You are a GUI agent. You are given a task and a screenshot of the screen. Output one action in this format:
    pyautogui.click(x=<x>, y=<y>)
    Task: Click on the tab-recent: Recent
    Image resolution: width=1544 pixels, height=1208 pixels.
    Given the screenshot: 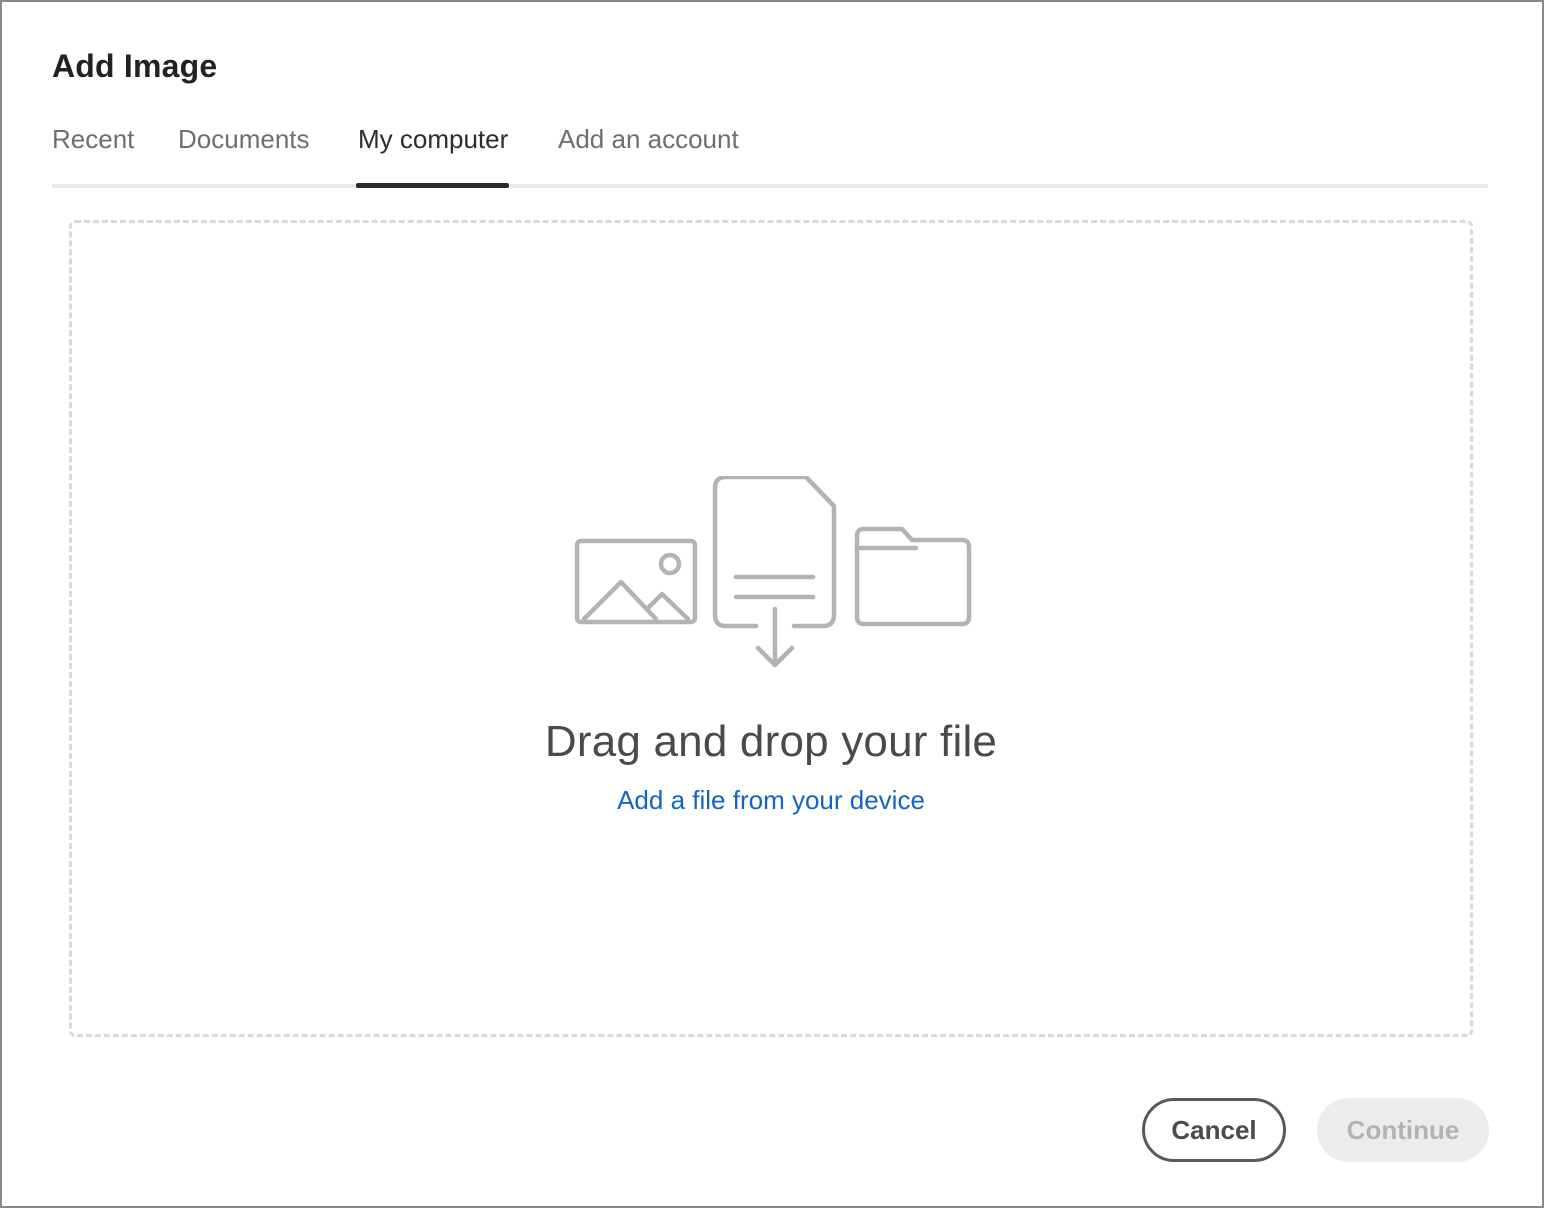 What is the action you would take?
    pyautogui.click(x=93, y=139)
    